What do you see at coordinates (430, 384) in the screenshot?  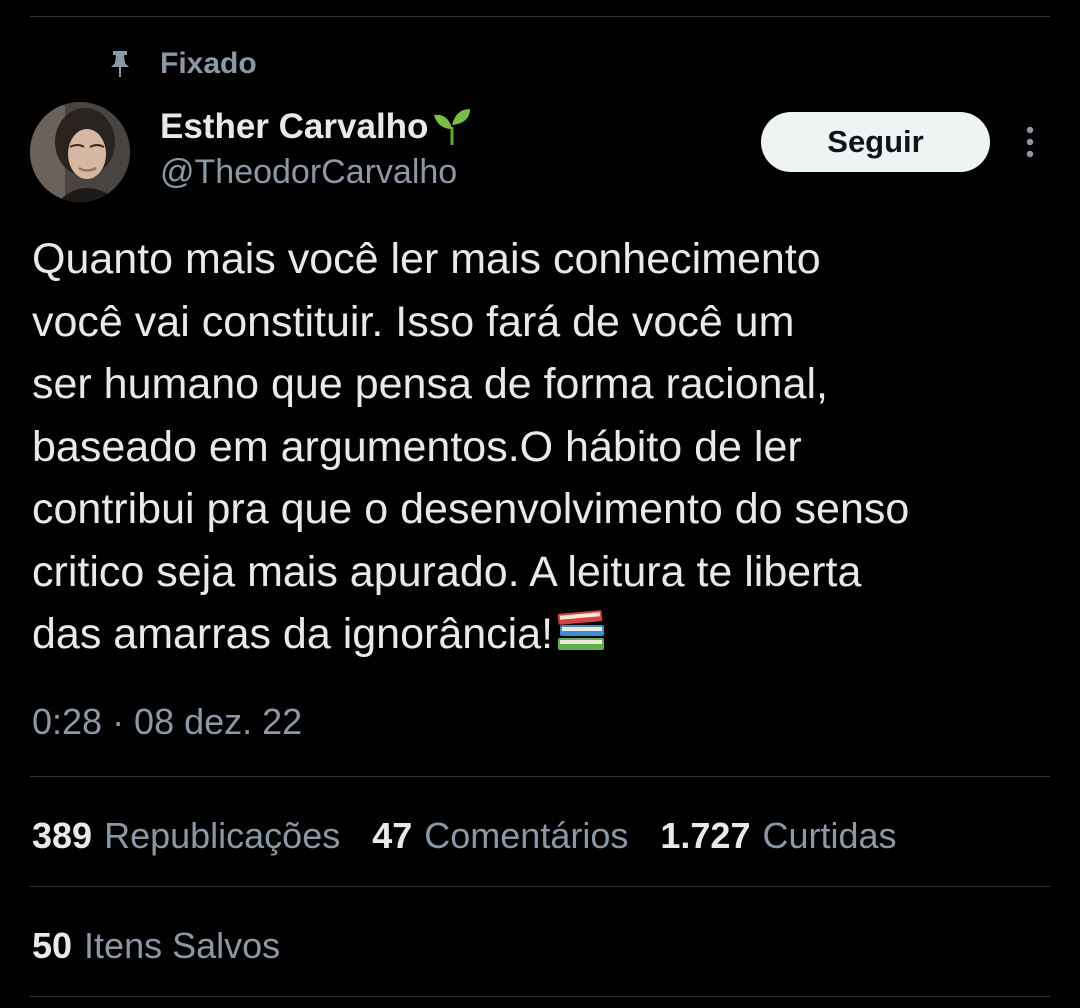 I see `tweet-text-line: ser humano que pensa de forma racional,` at bounding box center [430, 384].